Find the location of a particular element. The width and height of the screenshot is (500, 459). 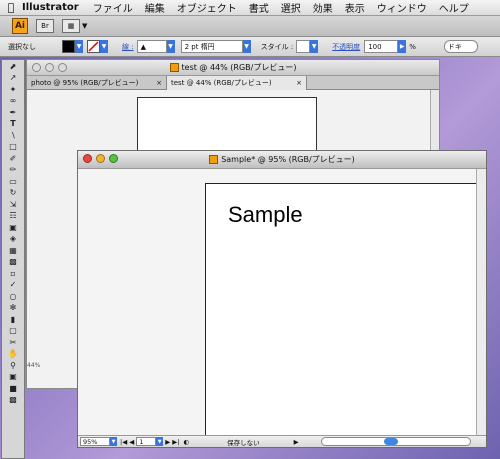

artboard-text: Sample is located at coordinates (265, 215).